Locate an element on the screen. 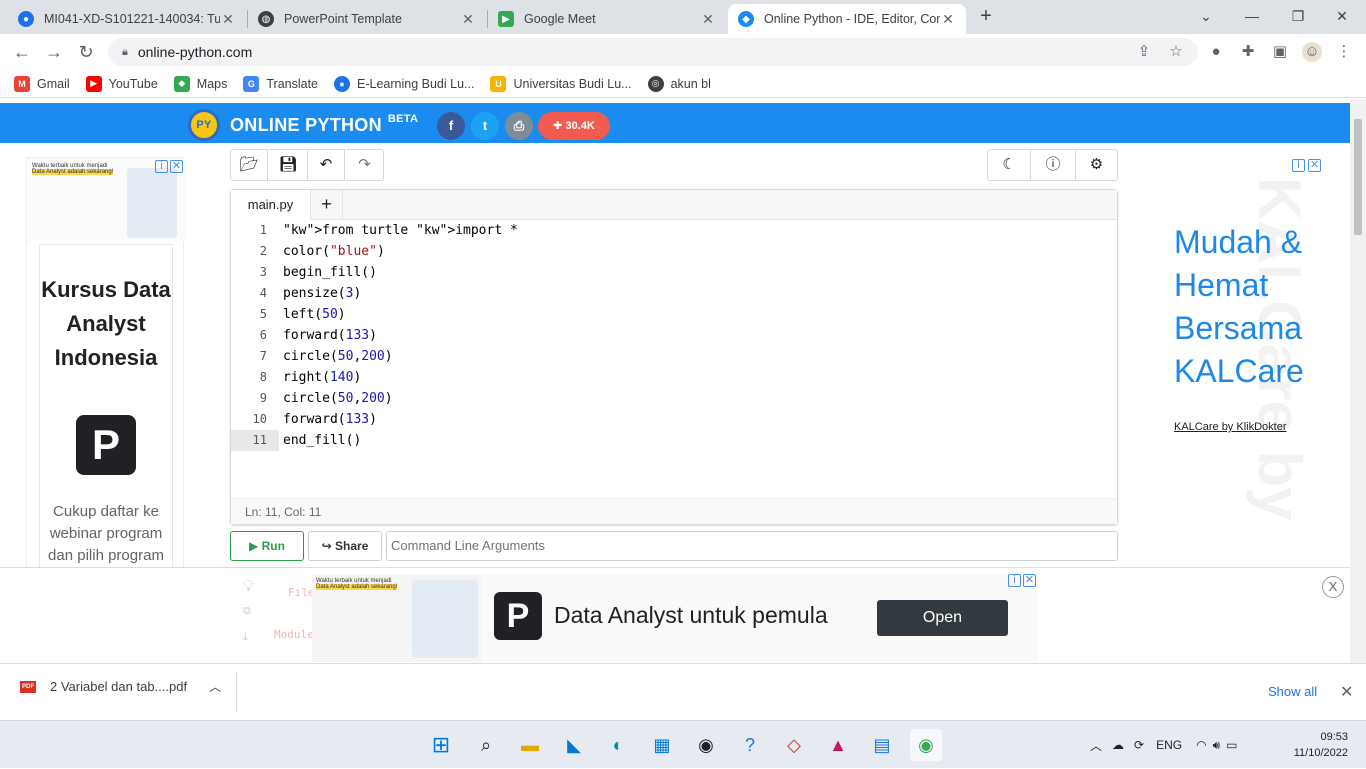 This screenshot has height=769, width=1366. code-line: end_fill() is located at coordinates (698, 440).